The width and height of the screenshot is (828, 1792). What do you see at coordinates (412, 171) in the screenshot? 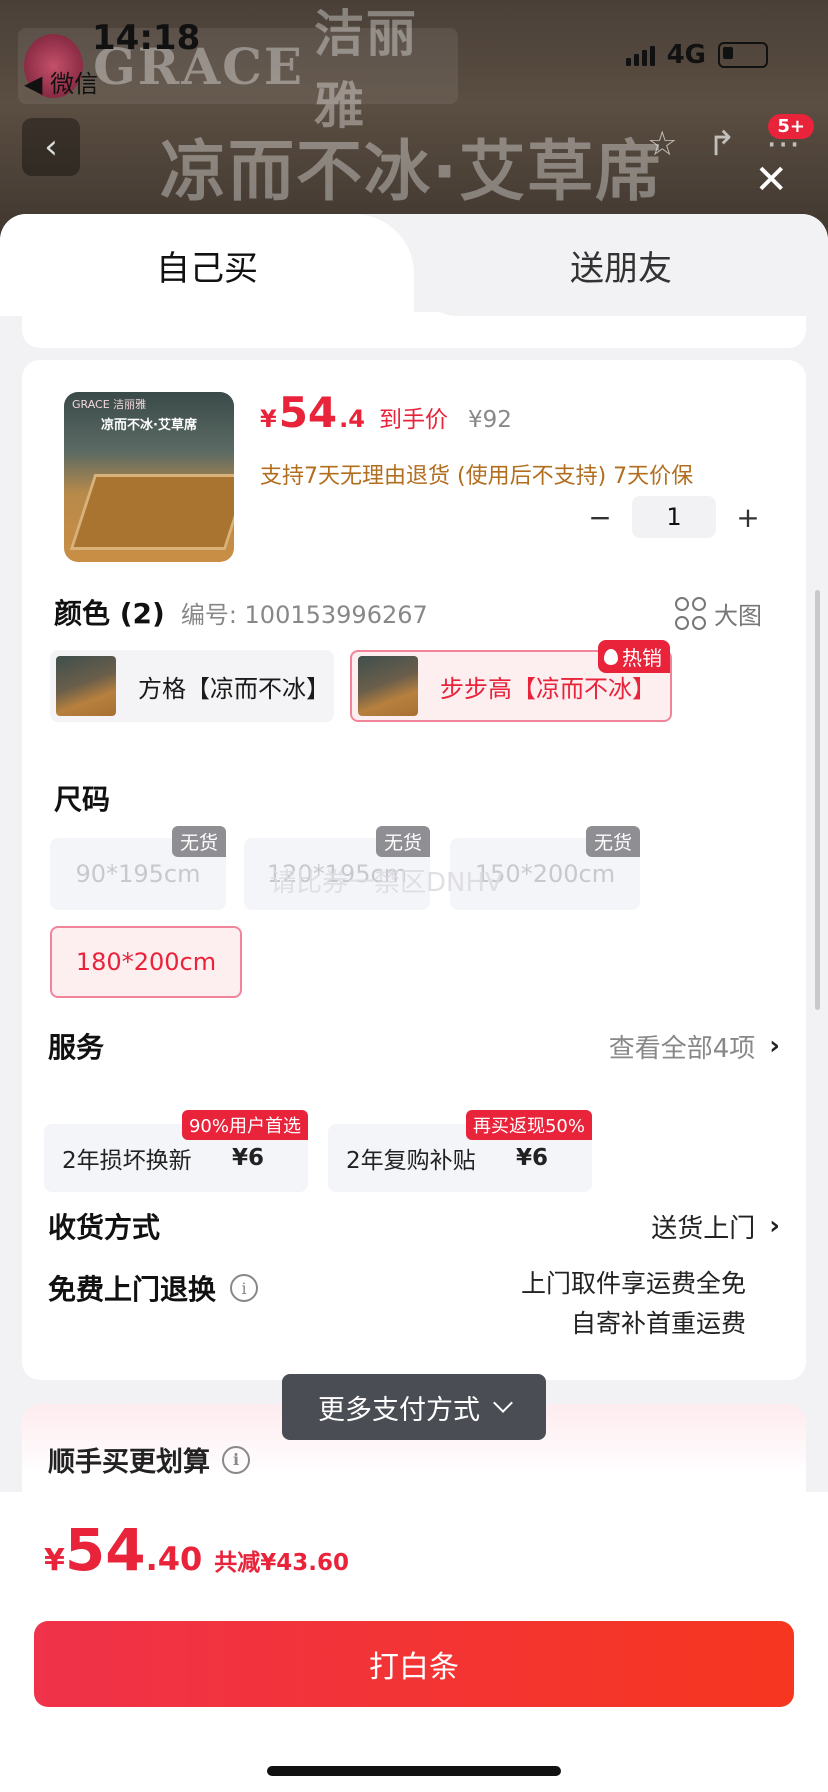
I see `banner-headline: 凉而不冰·艾草席` at bounding box center [412, 171].